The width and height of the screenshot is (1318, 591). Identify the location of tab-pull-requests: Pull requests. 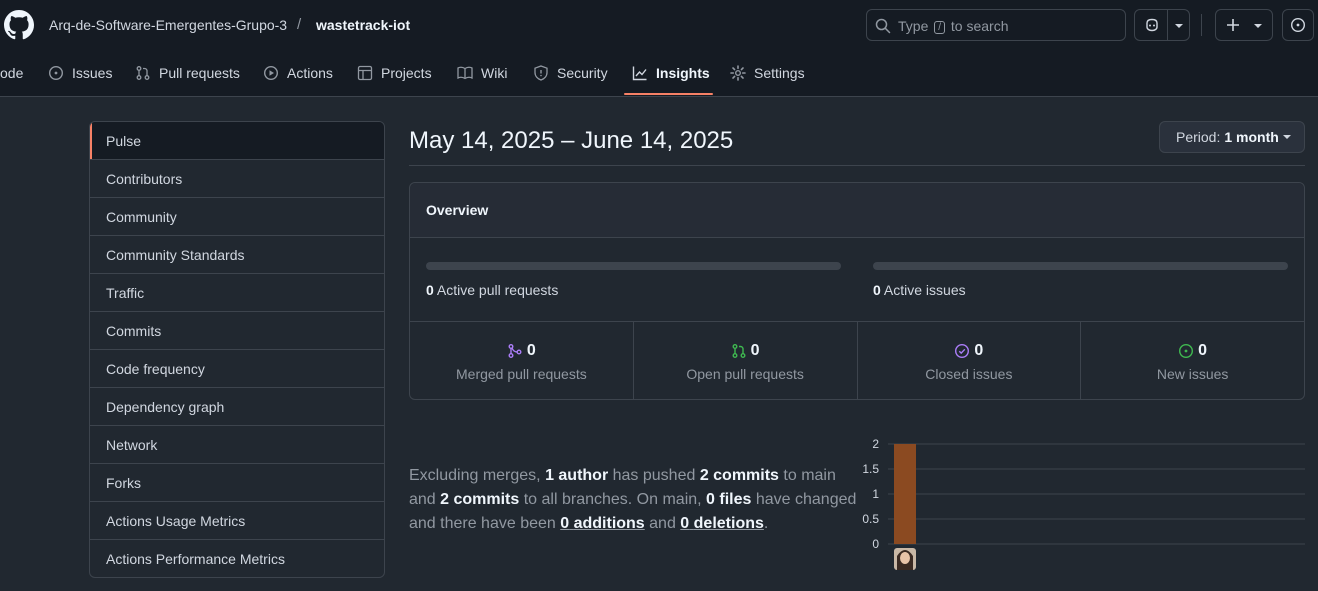
(187, 73).